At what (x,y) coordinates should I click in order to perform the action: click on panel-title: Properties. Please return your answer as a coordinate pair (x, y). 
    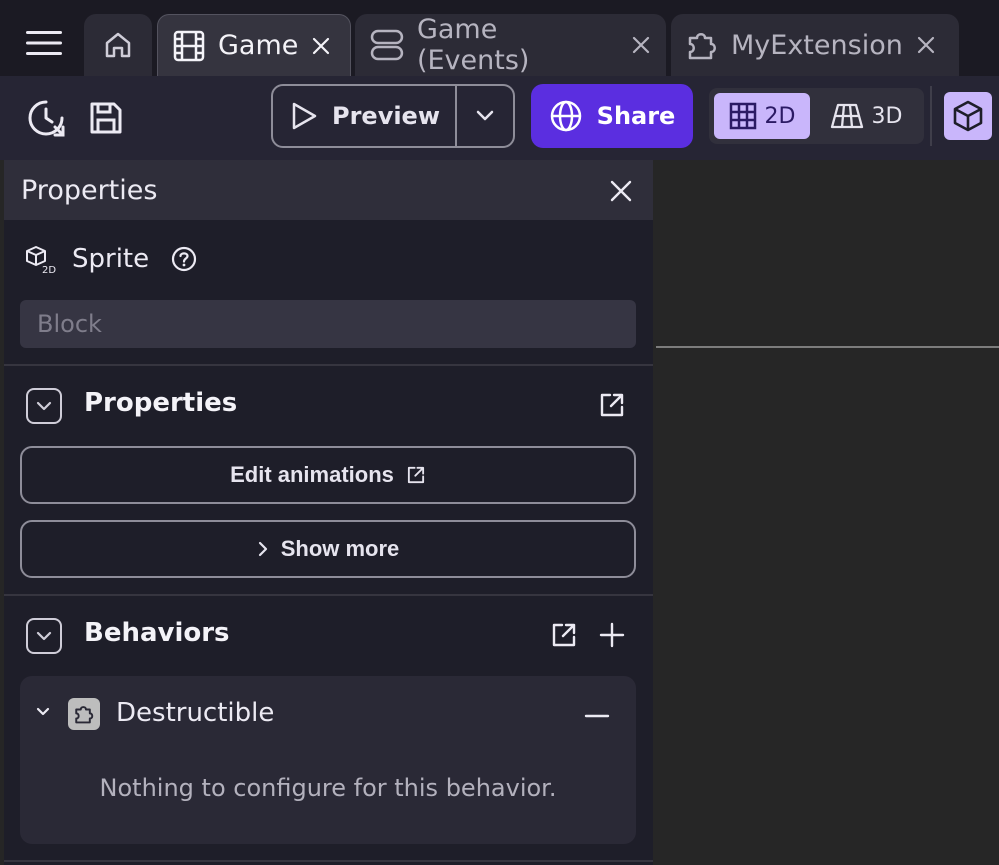
    Looking at the image, I should click on (89, 190).